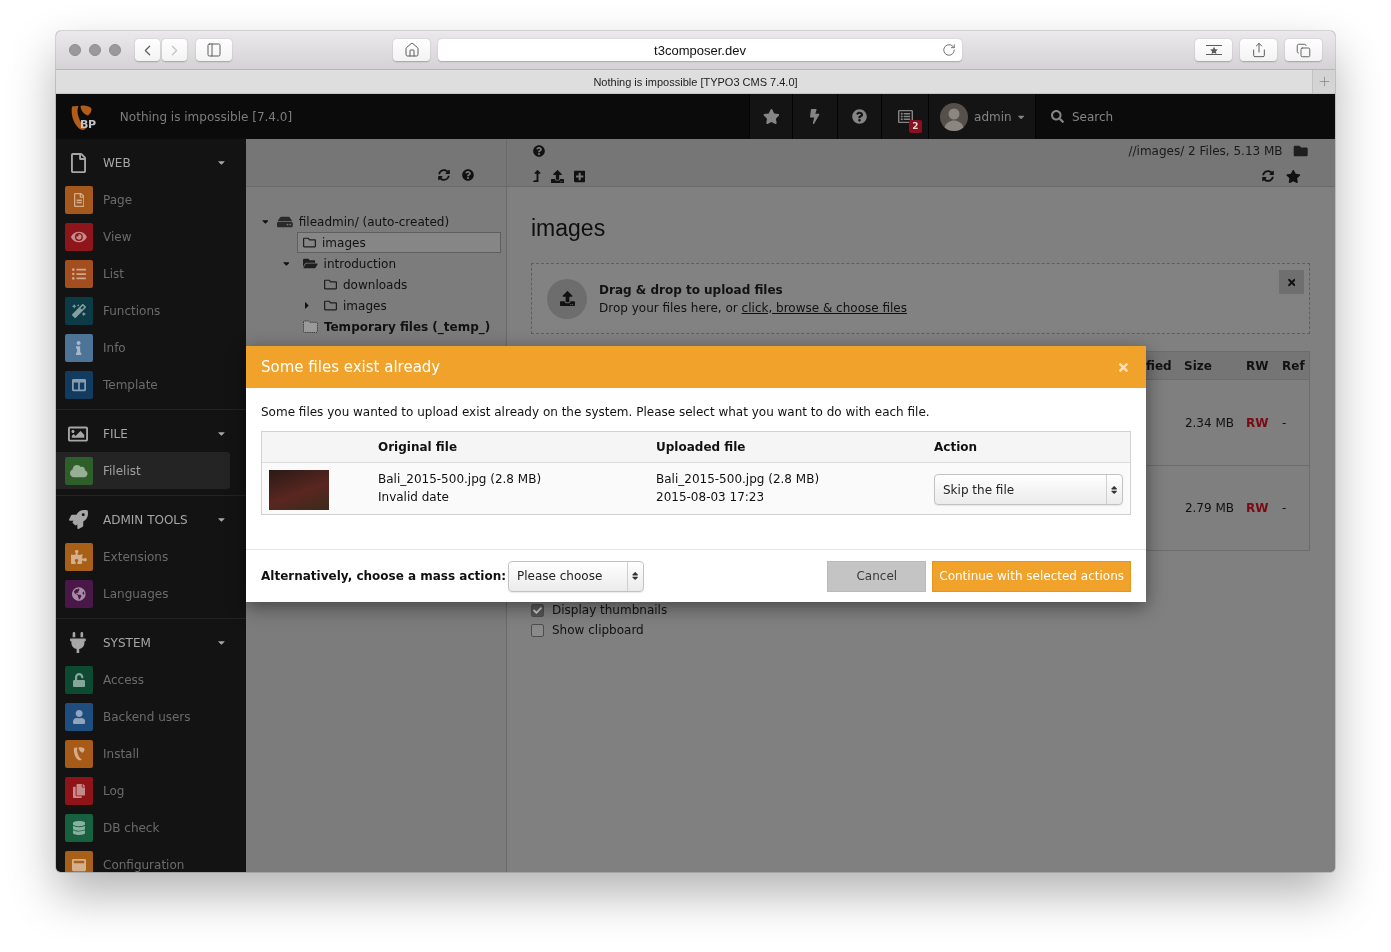 This screenshot has height=952, width=1391. I want to click on tree-item: downloads, so click(366, 284).